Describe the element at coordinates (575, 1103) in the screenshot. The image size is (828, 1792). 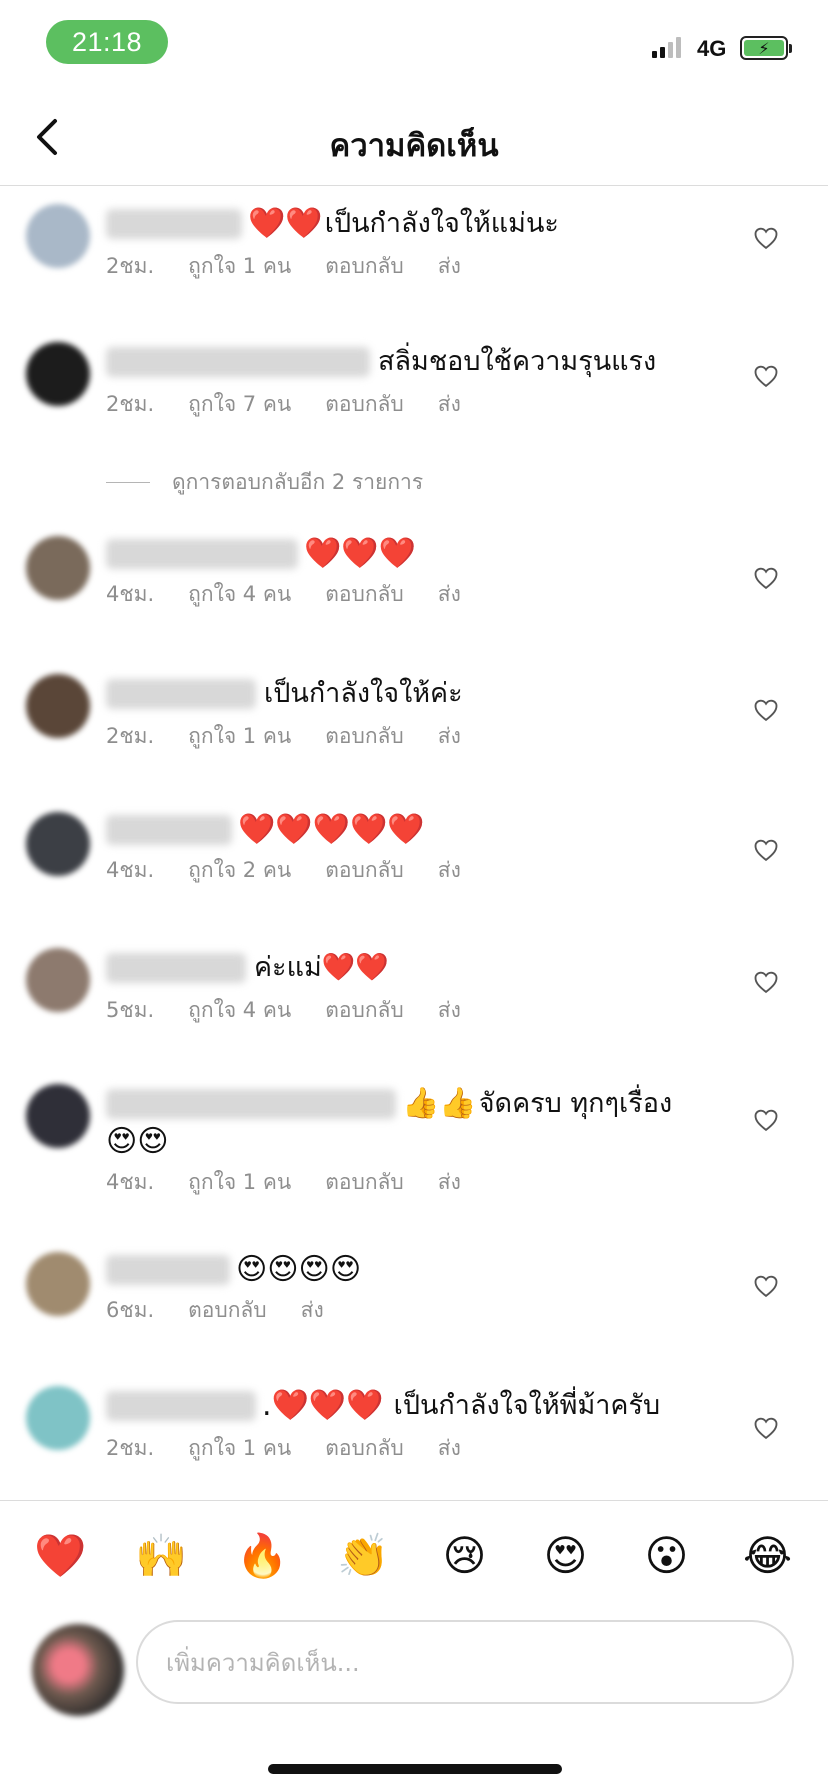
I see `comment-text: จัดครบ ทุกๆเรื่อง` at that location.